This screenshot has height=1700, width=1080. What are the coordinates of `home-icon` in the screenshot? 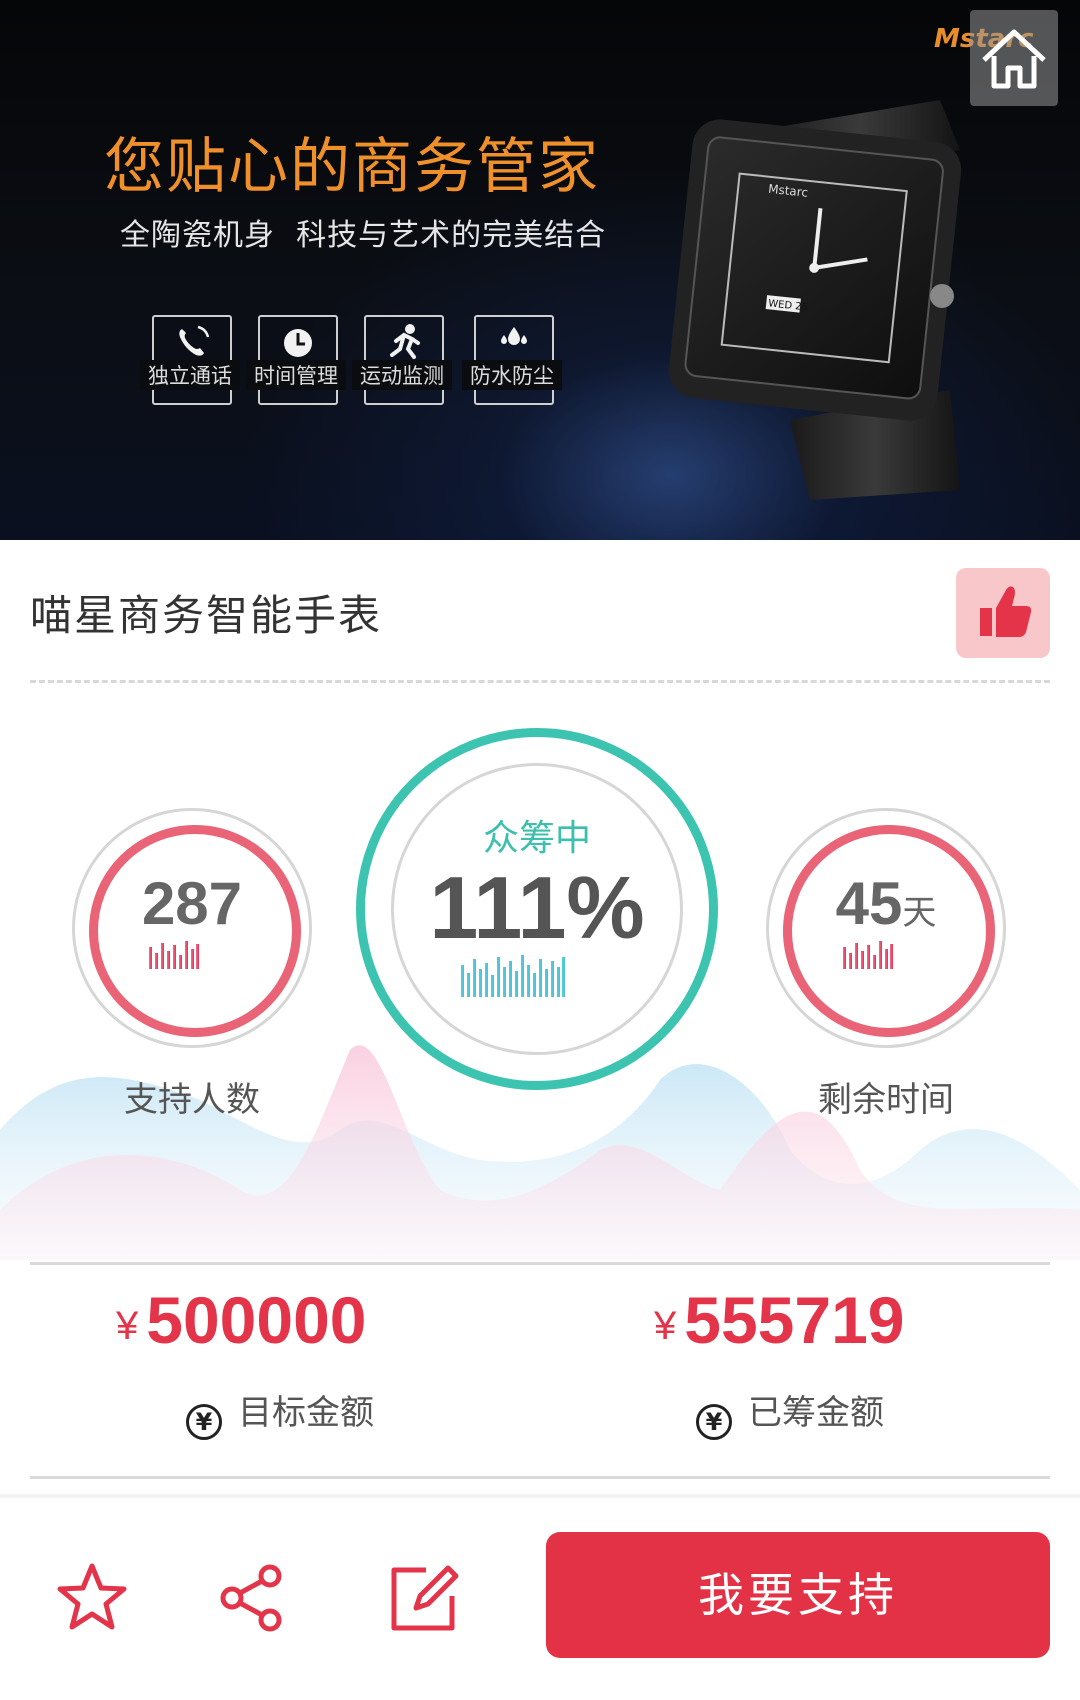 It's located at (1014, 59).